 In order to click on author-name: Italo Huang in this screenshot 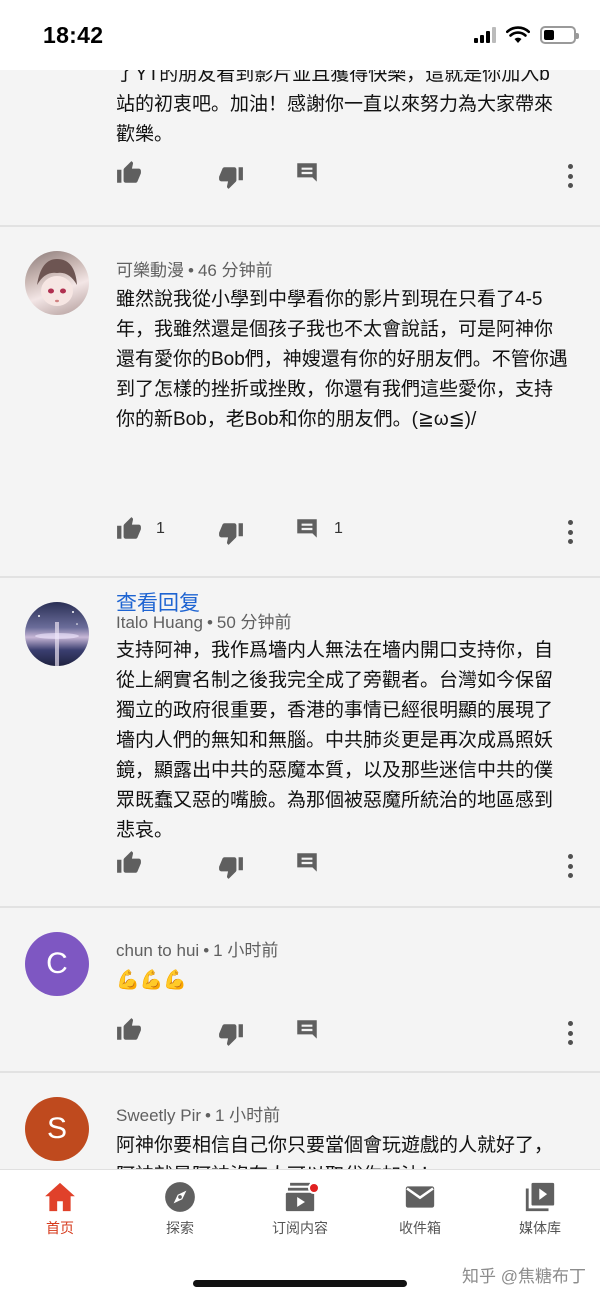, I will do `click(159, 622)`.